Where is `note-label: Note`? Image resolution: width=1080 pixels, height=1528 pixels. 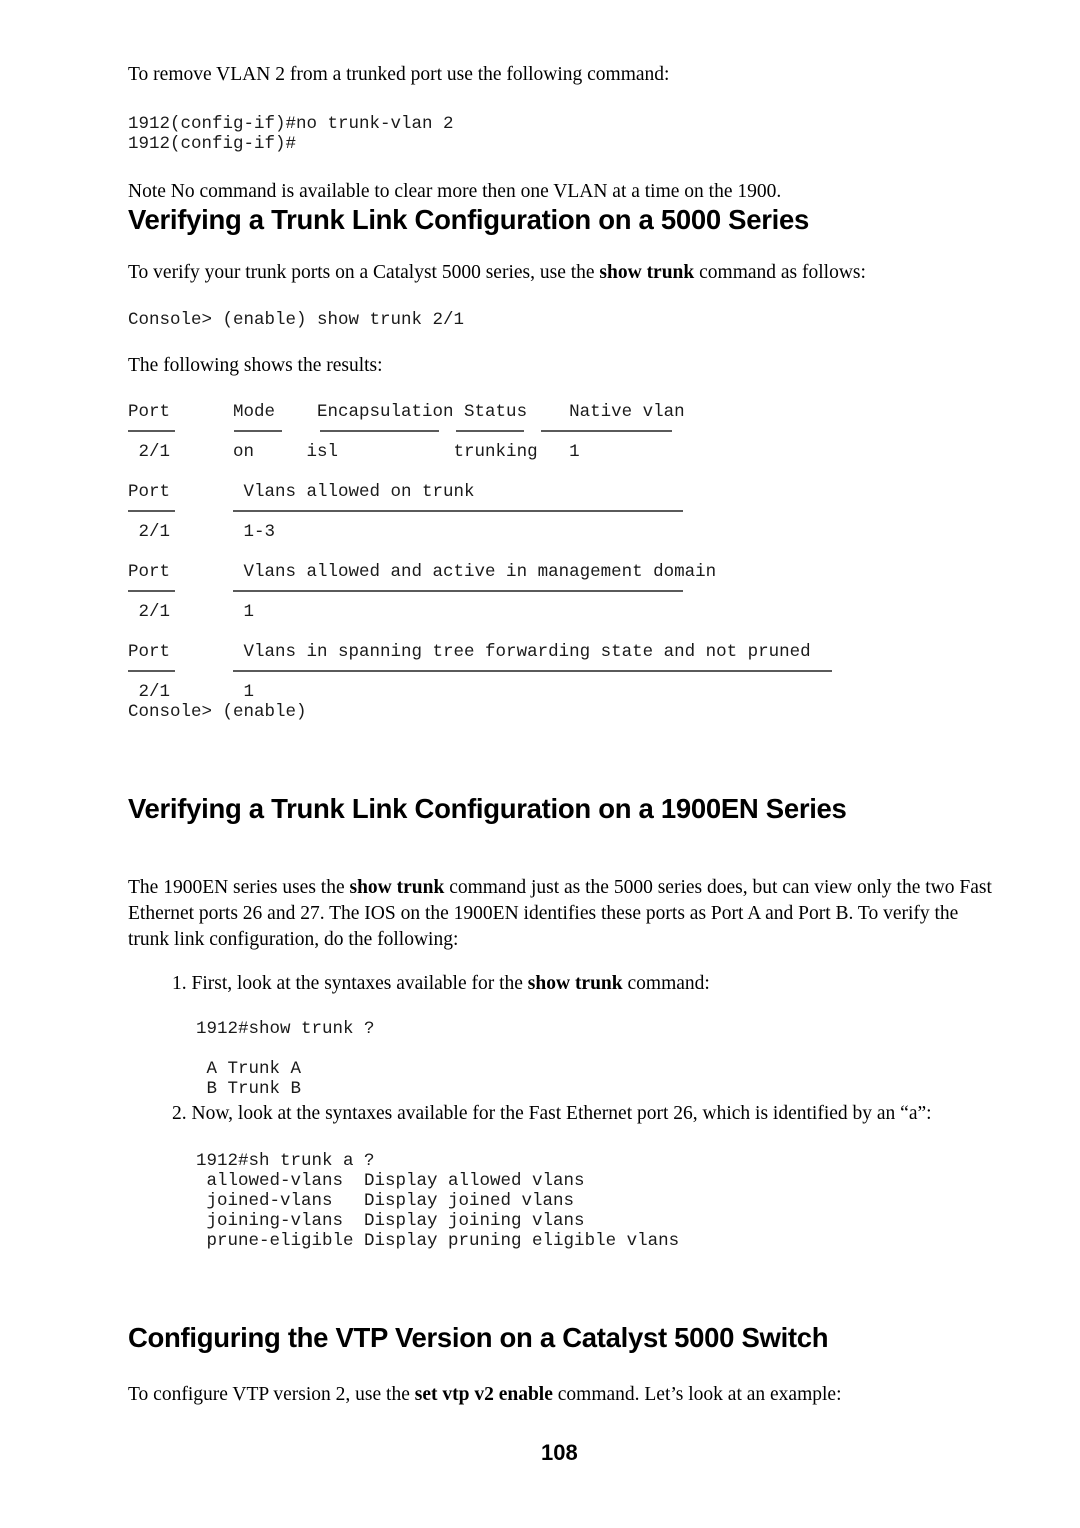 note-label: Note is located at coordinates (147, 191).